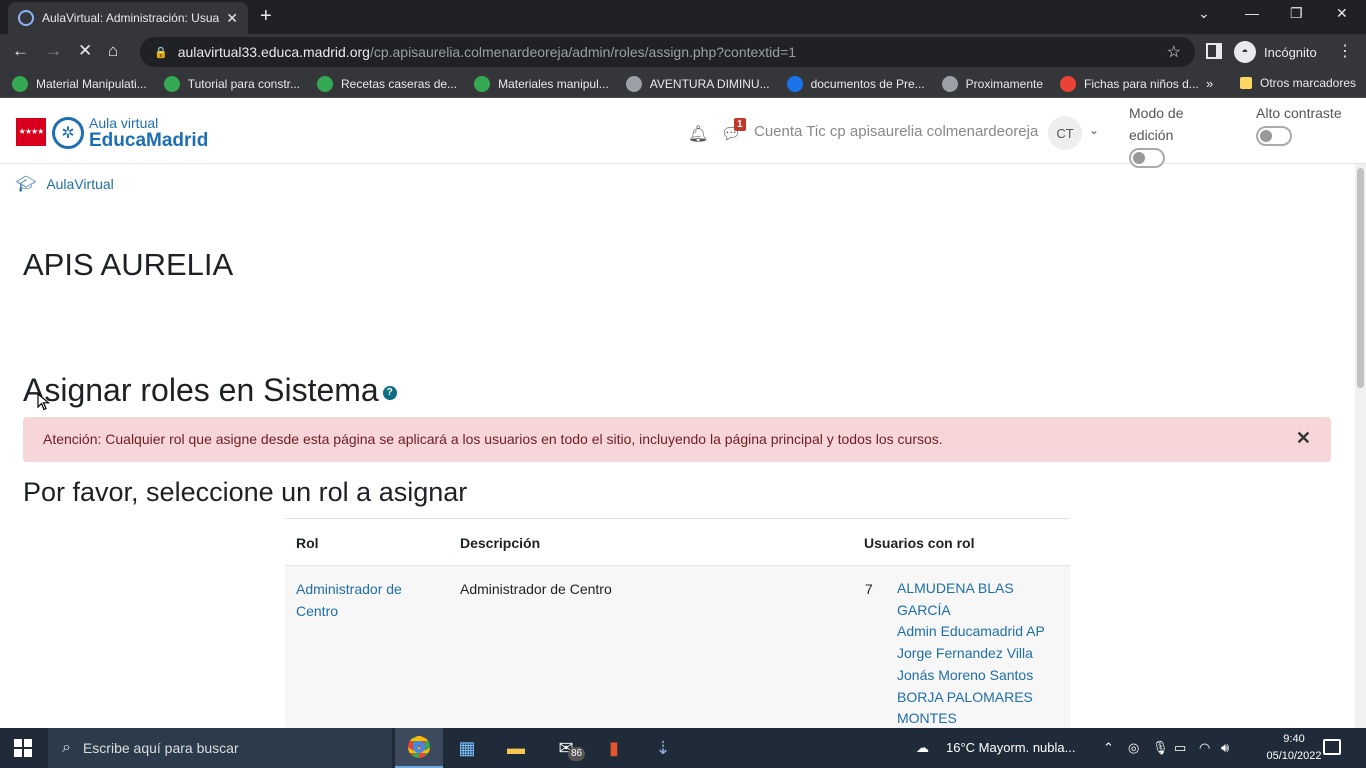 This screenshot has width=1366, height=768. What do you see at coordinates (1252, 13) in the screenshot?
I see `minimize-icon: —` at bounding box center [1252, 13].